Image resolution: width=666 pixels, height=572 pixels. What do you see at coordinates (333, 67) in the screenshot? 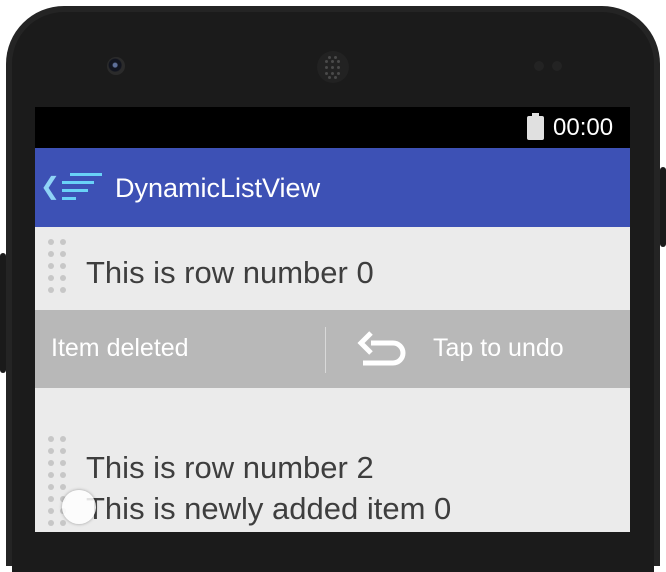
I see `earpiece-speaker` at bounding box center [333, 67].